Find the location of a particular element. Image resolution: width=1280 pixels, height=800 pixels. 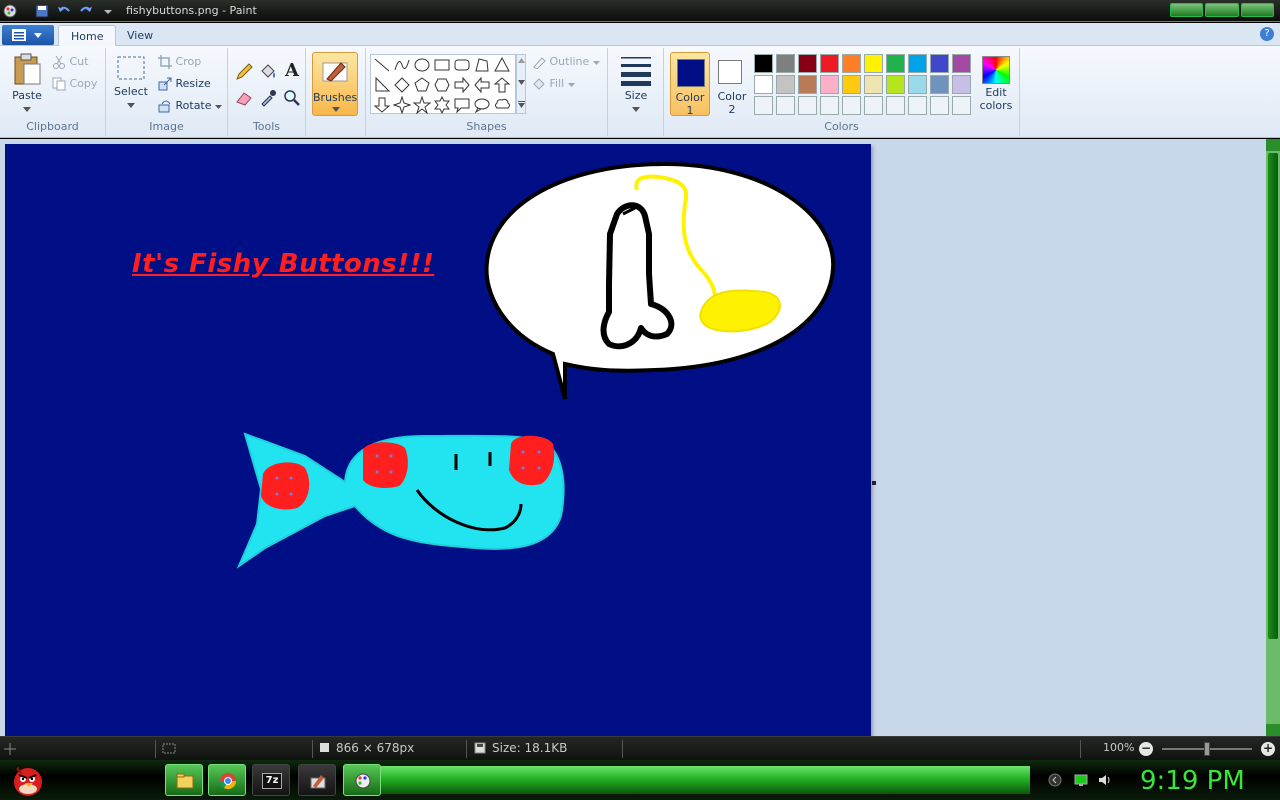

eraser-icon is located at coordinates (244, 98).